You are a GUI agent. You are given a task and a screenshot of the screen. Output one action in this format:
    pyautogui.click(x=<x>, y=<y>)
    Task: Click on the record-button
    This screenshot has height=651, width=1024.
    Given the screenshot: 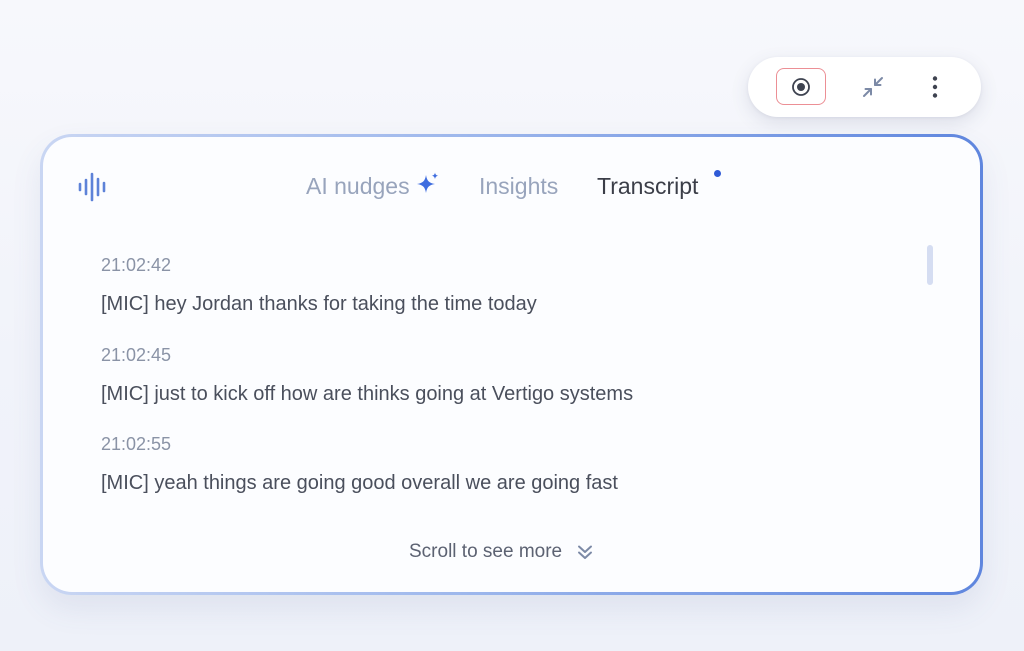 What is the action you would take?
    pyautogui.click(x=801, y=86)
    